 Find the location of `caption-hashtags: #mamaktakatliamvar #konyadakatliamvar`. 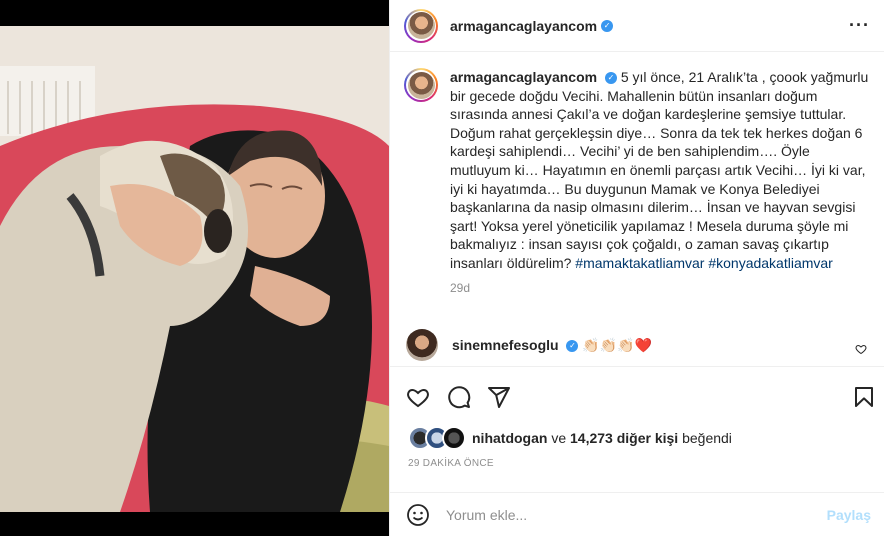

caption-hashtags: #mamaktakatliamvar #konyadakatliamvar is located at coordinates (704, 263).